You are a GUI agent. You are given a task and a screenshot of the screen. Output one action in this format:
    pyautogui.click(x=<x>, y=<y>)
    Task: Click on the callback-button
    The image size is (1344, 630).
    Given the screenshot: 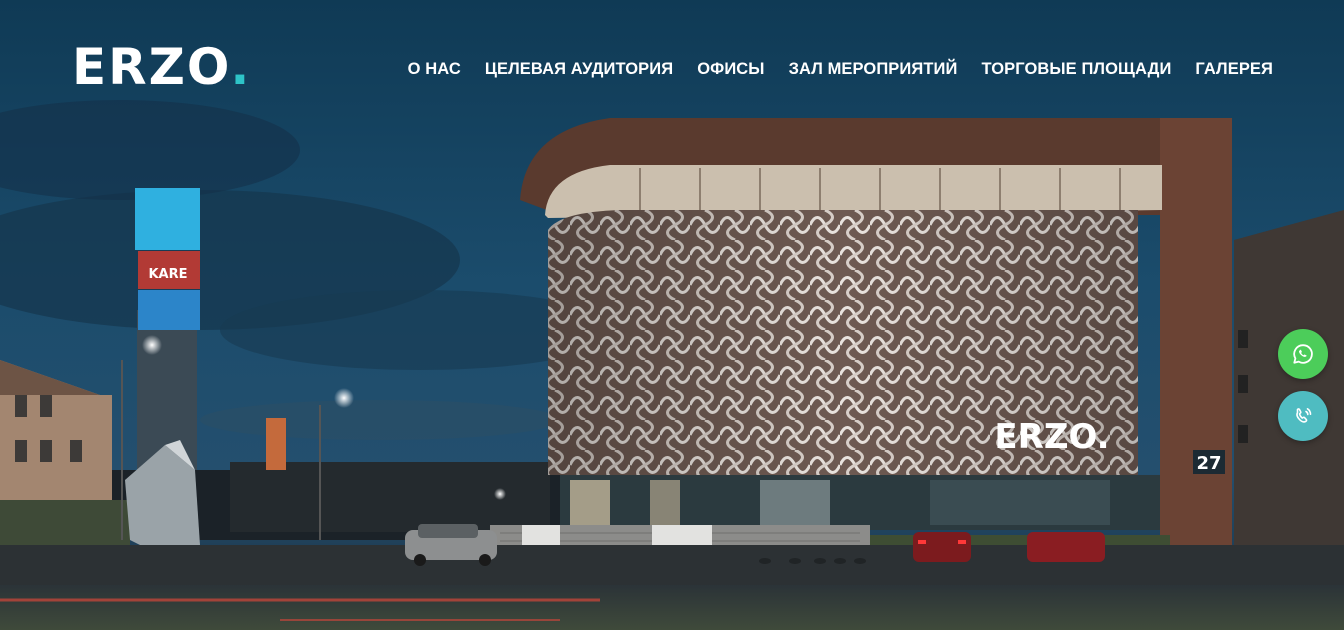 What is the action you would take?
    pyautogui.click(x=1303, y=416)
    